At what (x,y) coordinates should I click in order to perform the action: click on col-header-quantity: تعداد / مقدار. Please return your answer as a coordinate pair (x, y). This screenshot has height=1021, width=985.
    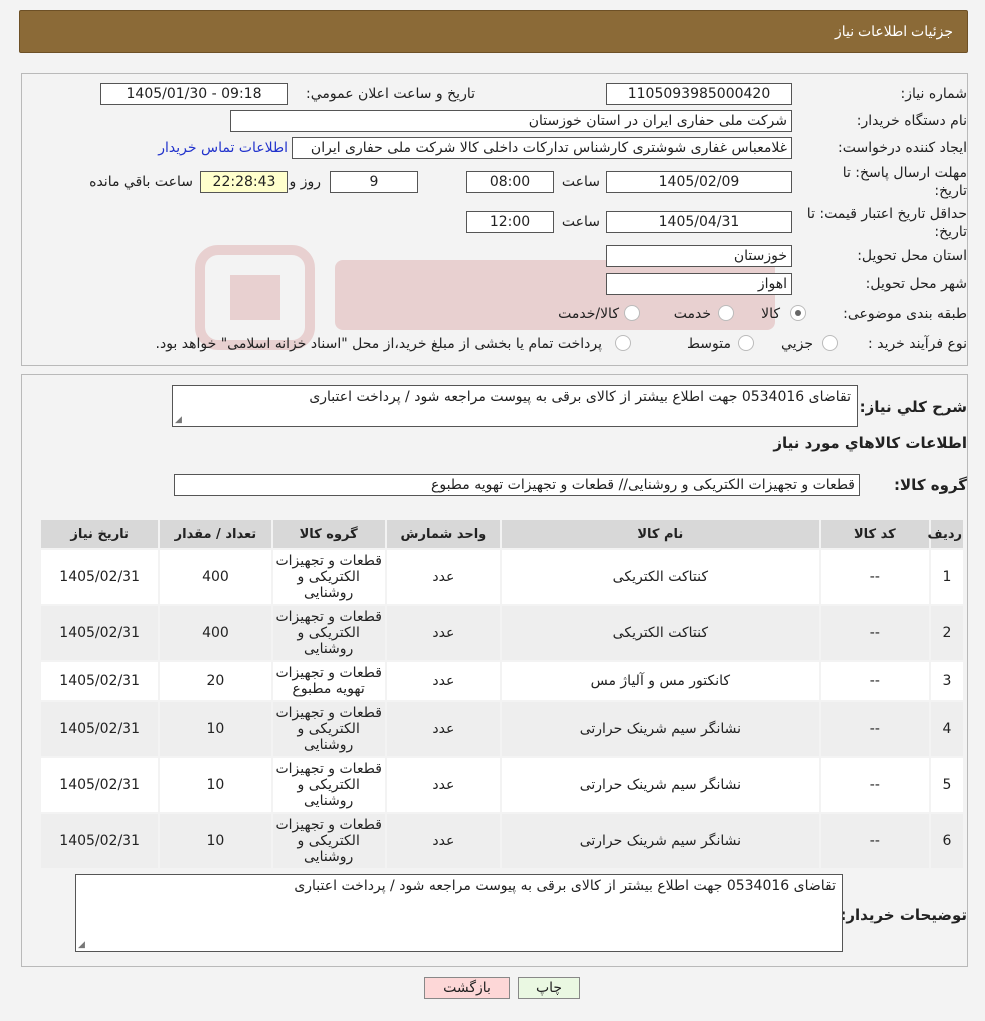
    Looking at the image, I should click on (215, 534).